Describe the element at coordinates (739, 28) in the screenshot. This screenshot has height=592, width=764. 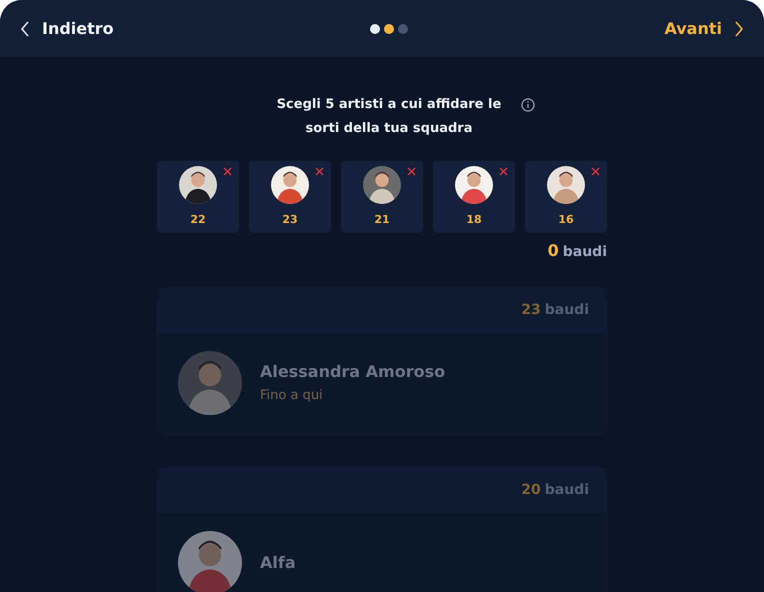
I see `chevron-right-icon` at that location.